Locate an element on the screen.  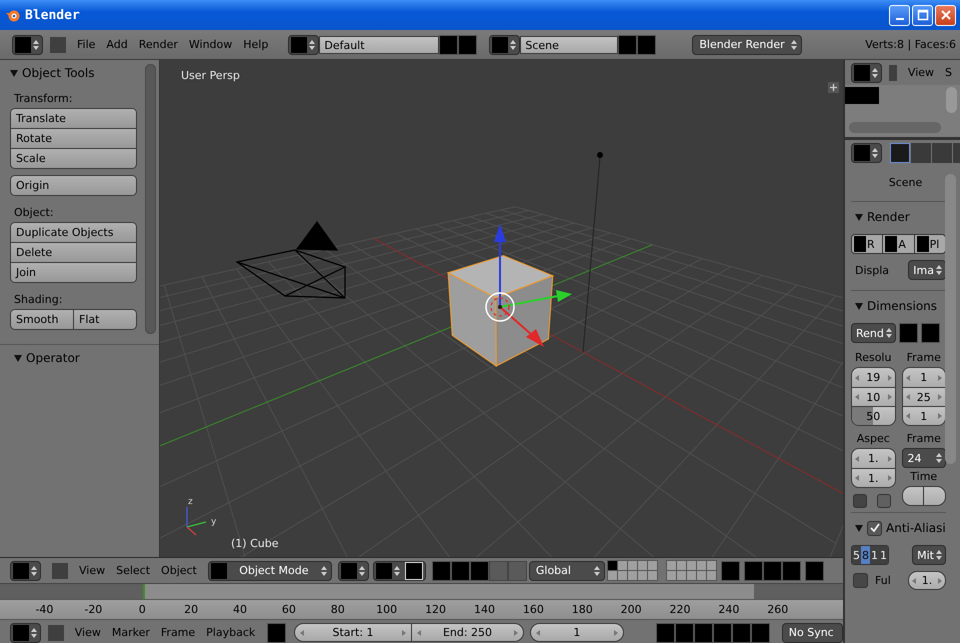
plus-icon is located at coordinates (833, 87).